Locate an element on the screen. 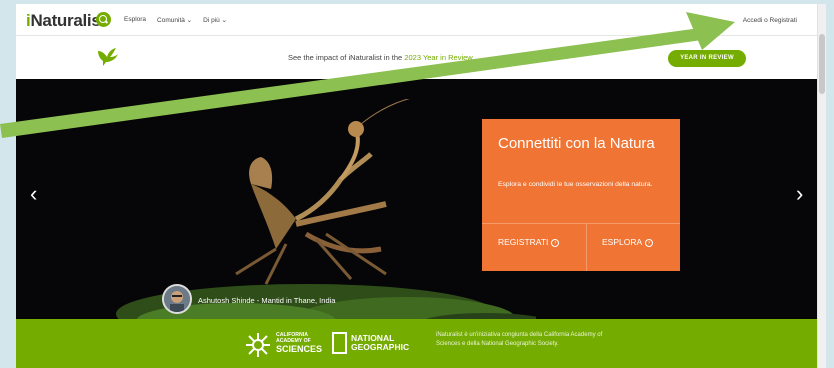 Image resolution: width=834 pixels, height=368 pixels. banner-text-end: . is located at coordinates (473, 57).